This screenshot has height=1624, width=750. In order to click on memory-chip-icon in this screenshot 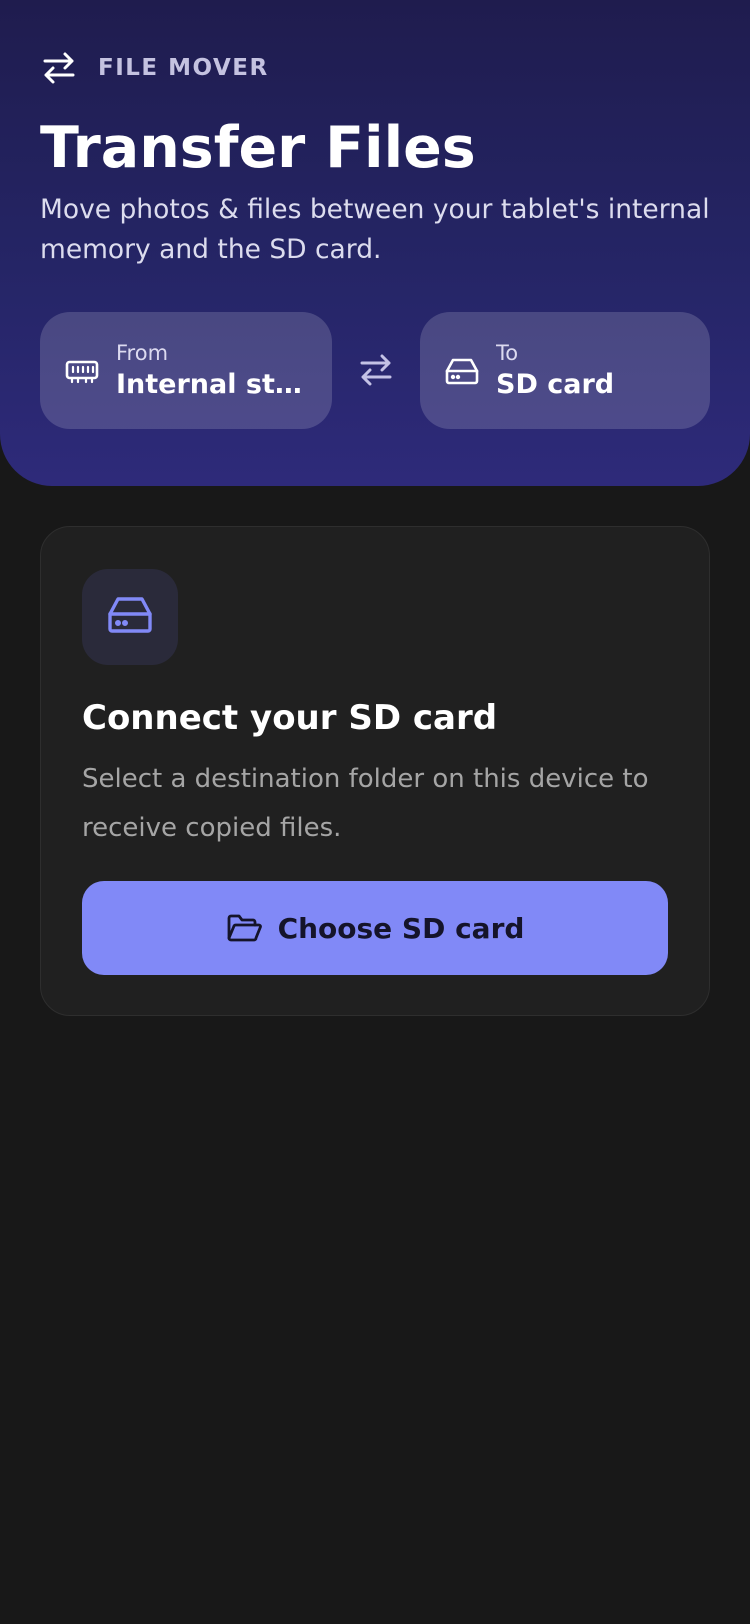, I will do `click(82, 371)`.